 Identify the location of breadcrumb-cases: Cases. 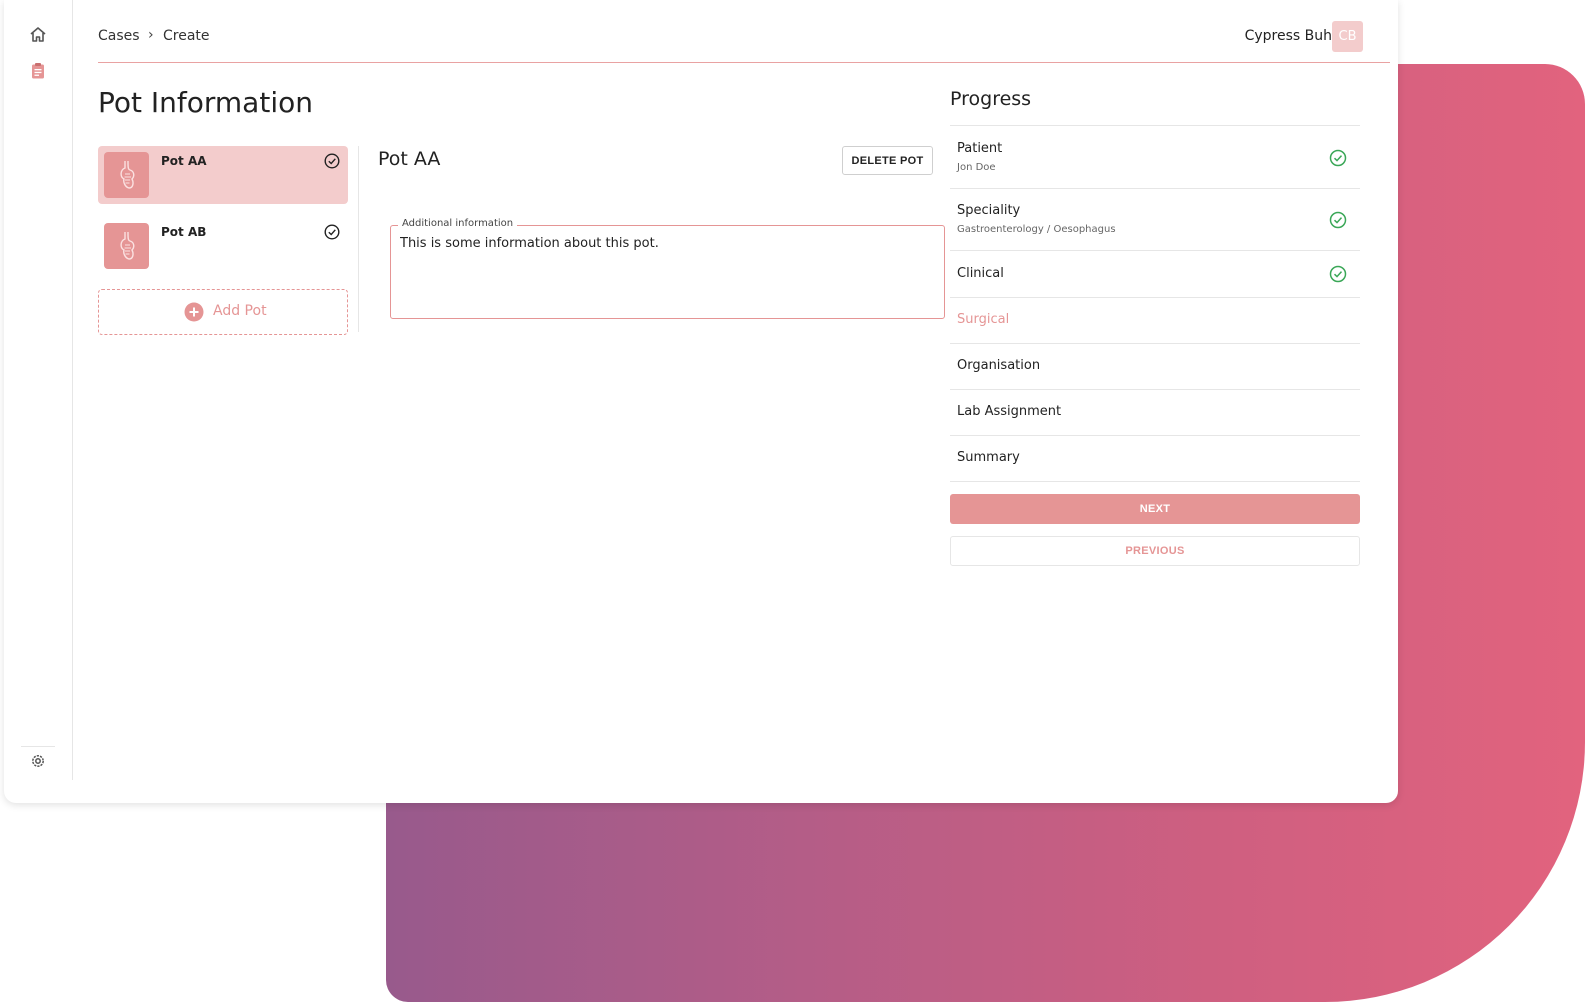
(119, 36).